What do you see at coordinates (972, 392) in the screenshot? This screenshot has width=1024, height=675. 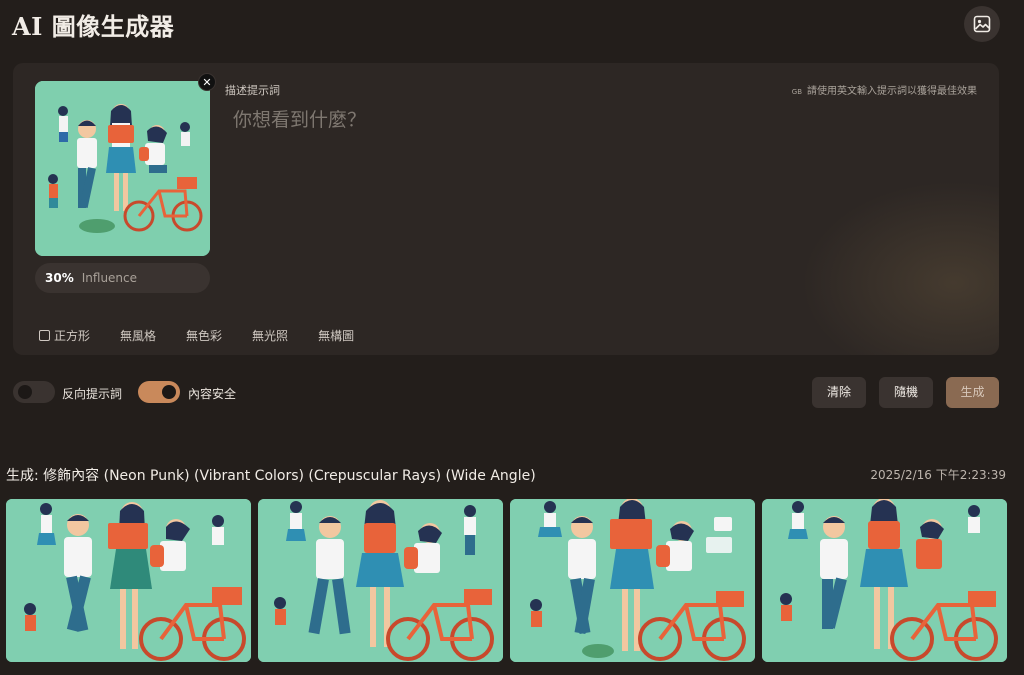 I see `generate-button: 生成` at bounding box center [972, 392].